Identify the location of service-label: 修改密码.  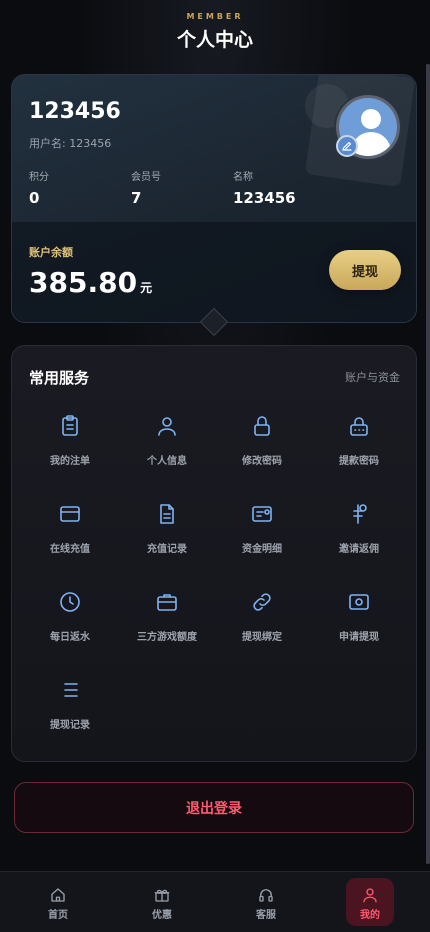
(262, 461).